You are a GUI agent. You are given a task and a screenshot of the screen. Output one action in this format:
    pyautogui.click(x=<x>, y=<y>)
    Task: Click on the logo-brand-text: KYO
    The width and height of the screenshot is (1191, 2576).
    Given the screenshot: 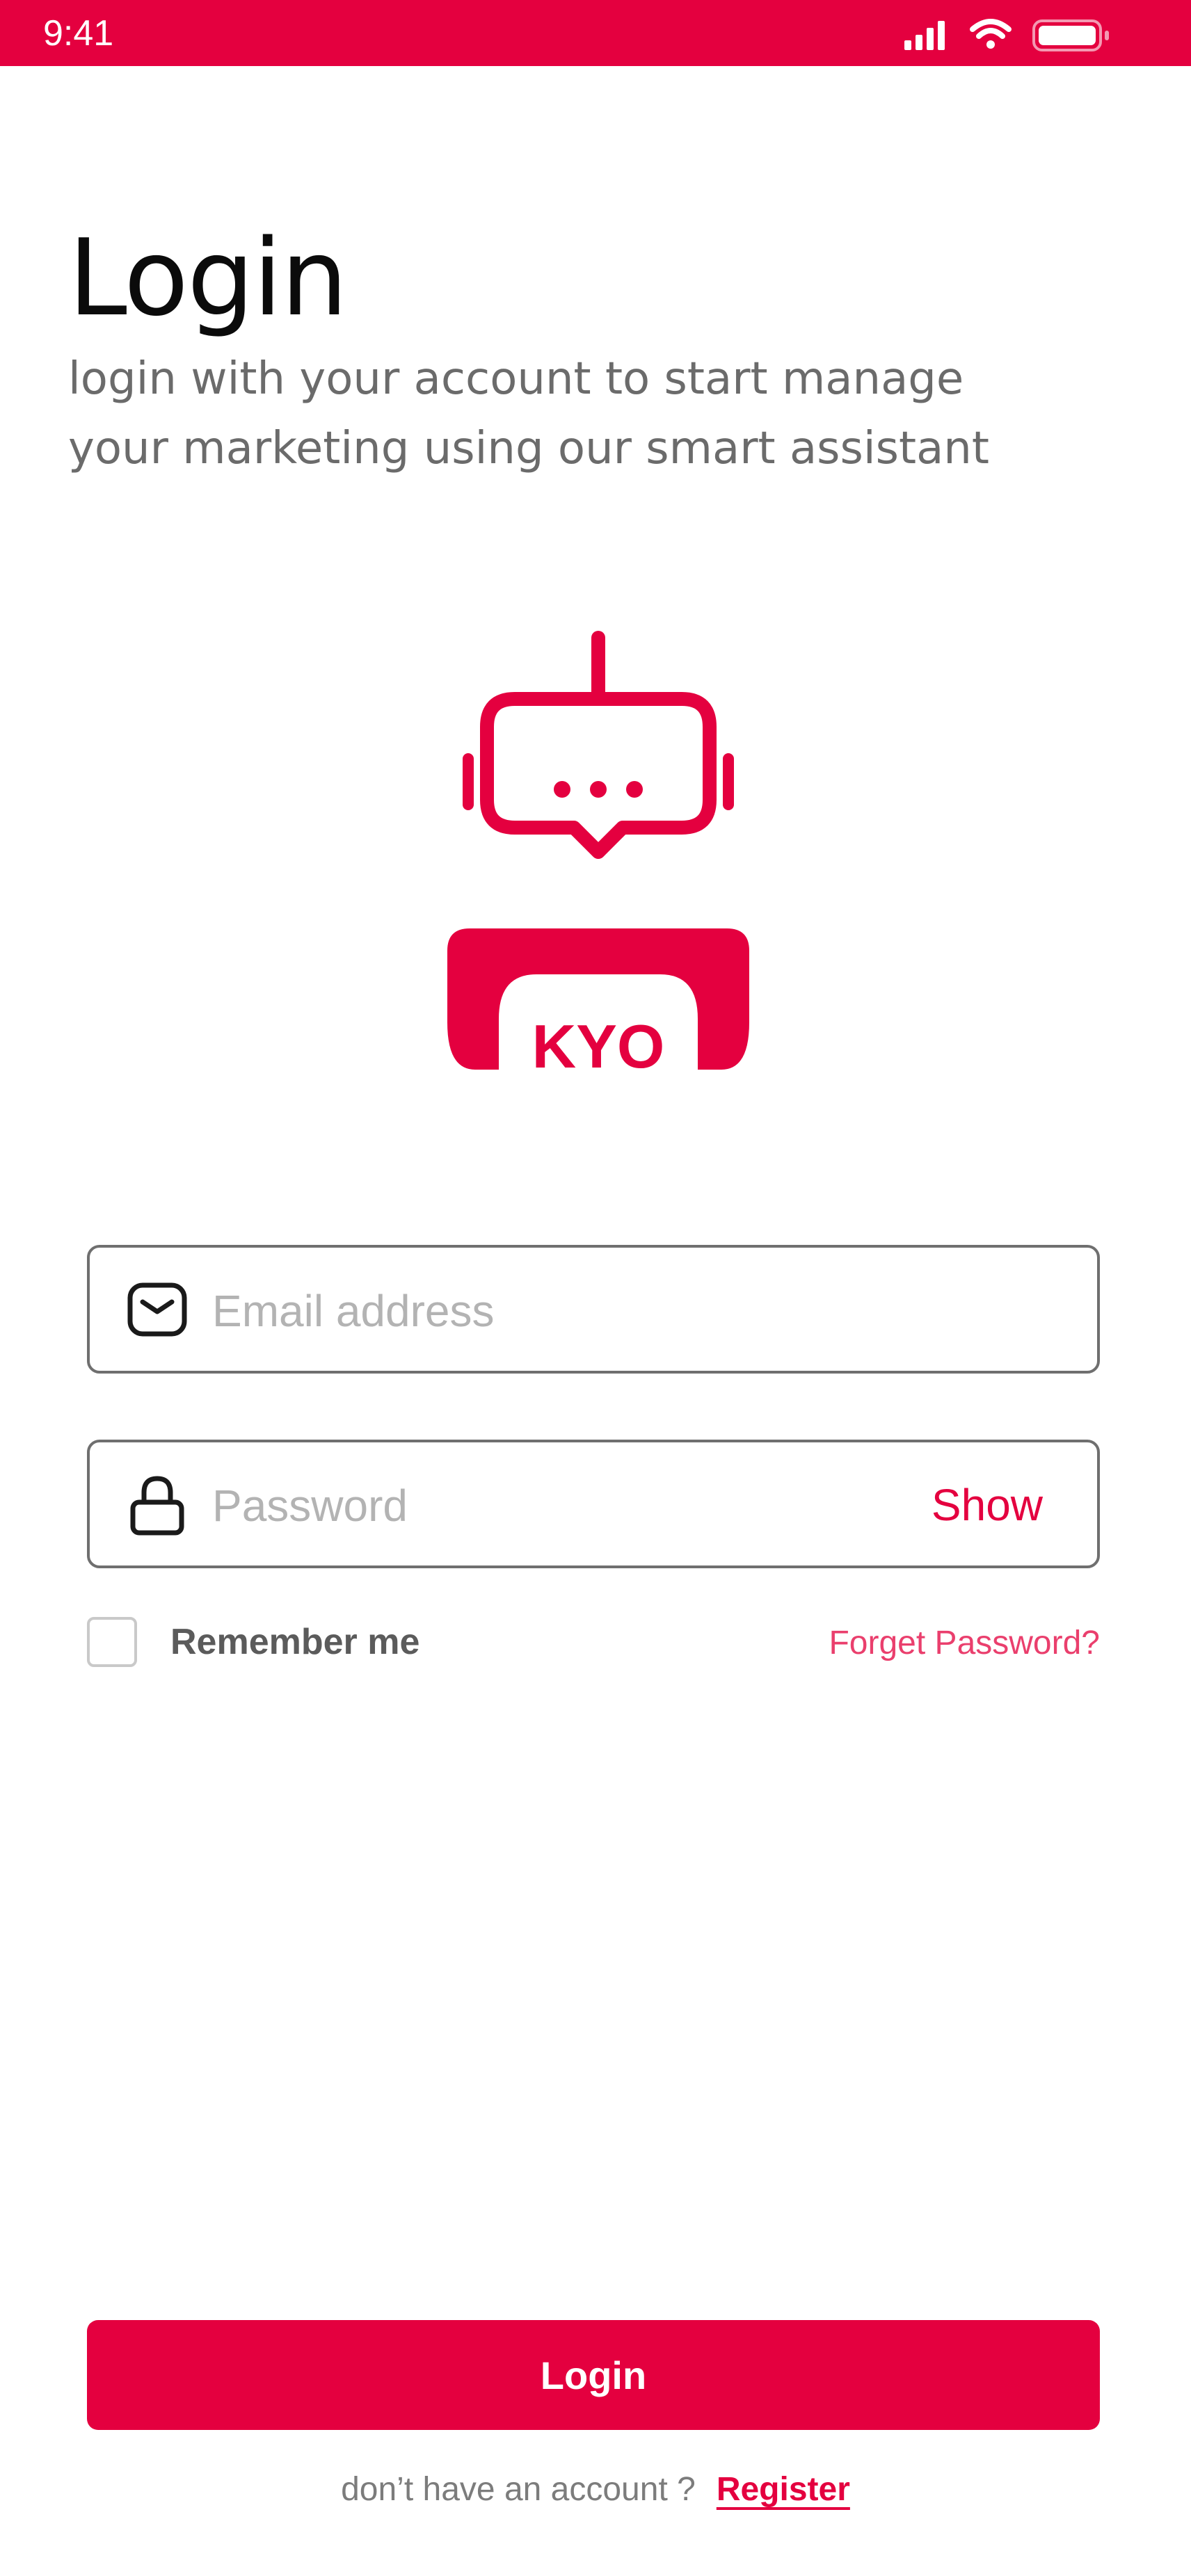 What is the action you would take?
    pyautogui.click(x=598, y=1046)
    